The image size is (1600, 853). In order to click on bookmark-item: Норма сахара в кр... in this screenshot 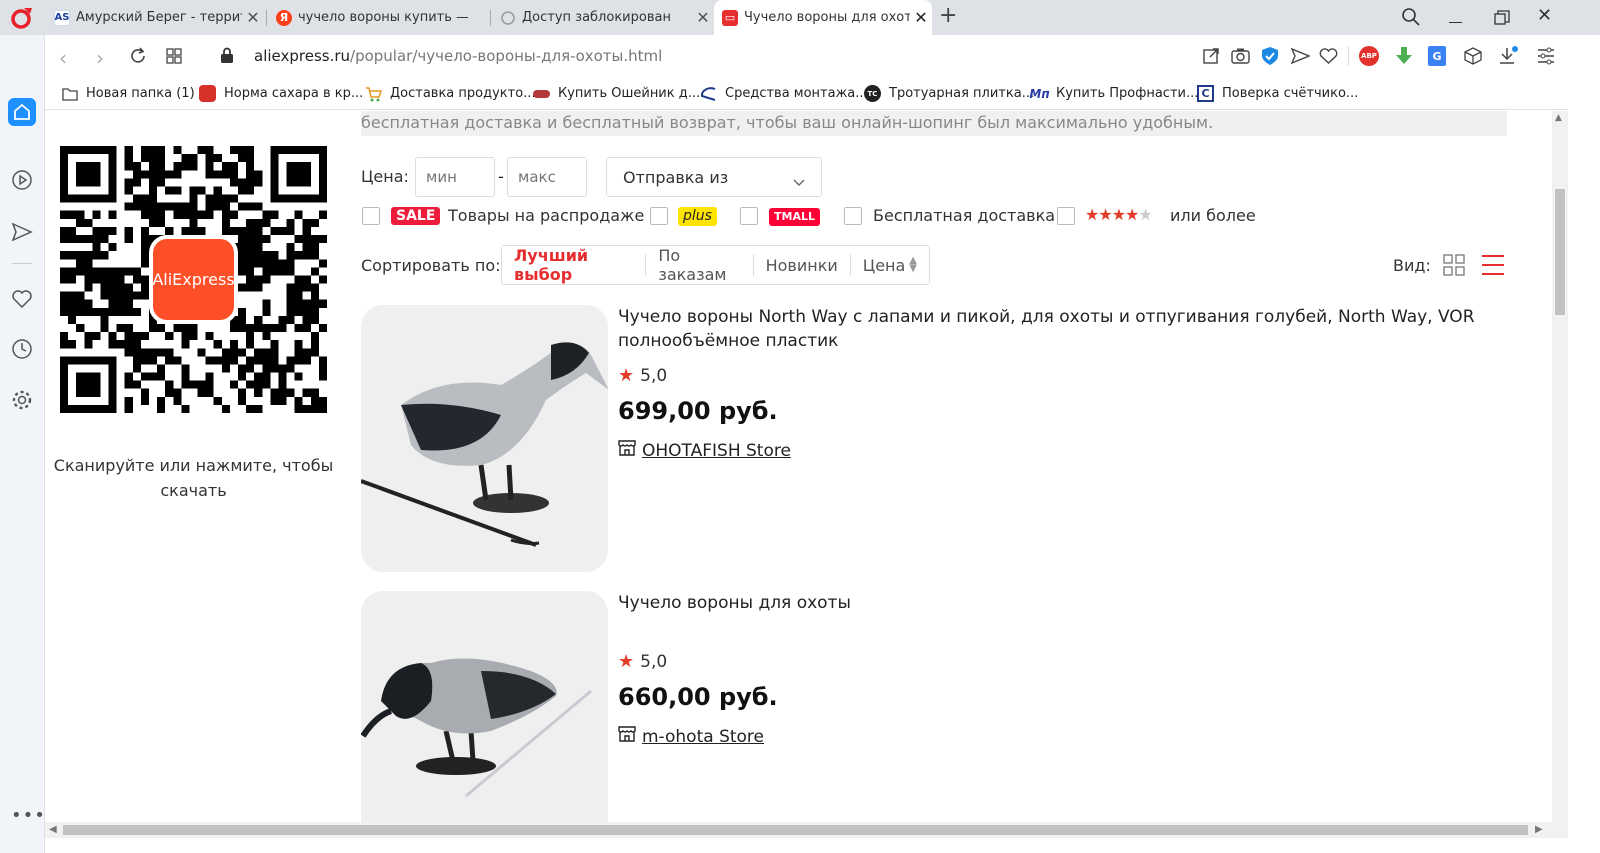, I will do `click(281, 93)`.